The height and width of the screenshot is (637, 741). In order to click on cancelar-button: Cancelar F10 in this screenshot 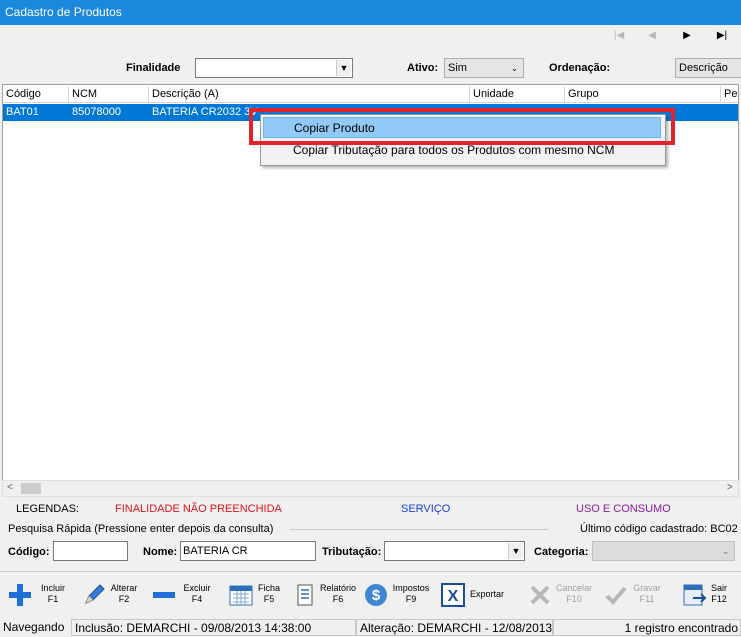, I will do `click(561, 595)`.